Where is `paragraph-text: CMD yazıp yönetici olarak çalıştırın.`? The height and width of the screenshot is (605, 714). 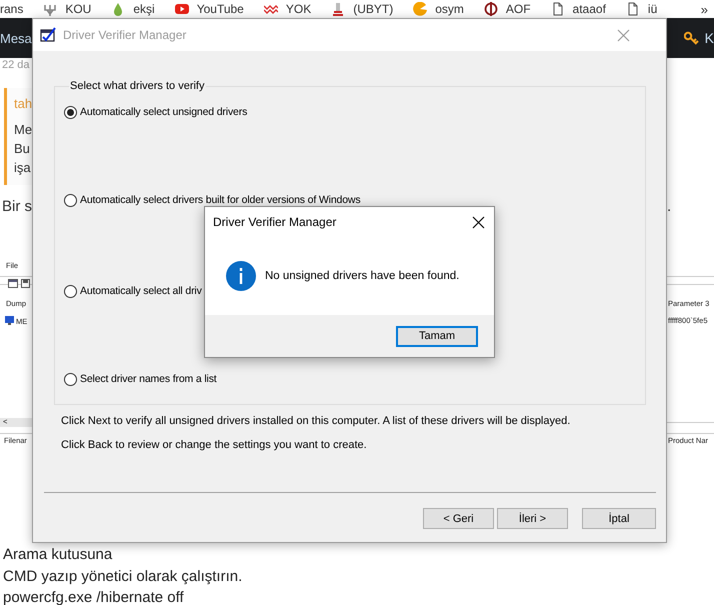 paragraph-text: CMD yazıp yönetici olarak çalıştırın. is located at coordinates (122, 576).